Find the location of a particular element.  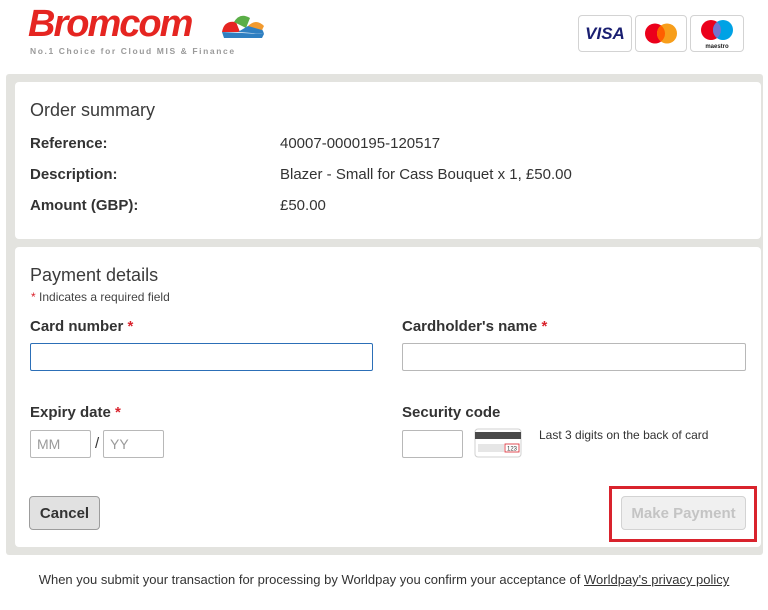

cvv-digits: 123 is located at coordinates (512, 450).